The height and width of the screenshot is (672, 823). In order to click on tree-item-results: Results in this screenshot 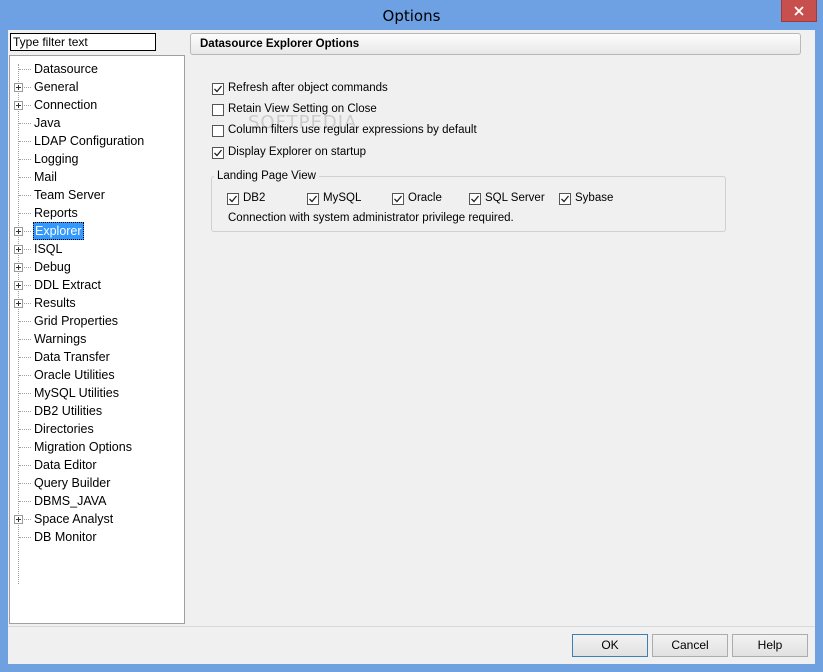, I will do `click(95, 303)`.